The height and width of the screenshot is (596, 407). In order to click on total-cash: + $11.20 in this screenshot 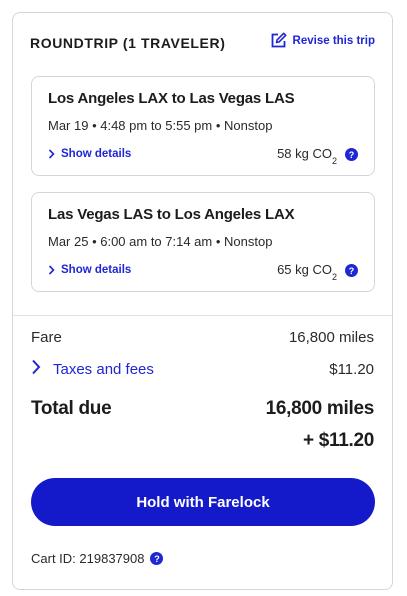, I will do `click(338, 440)`.